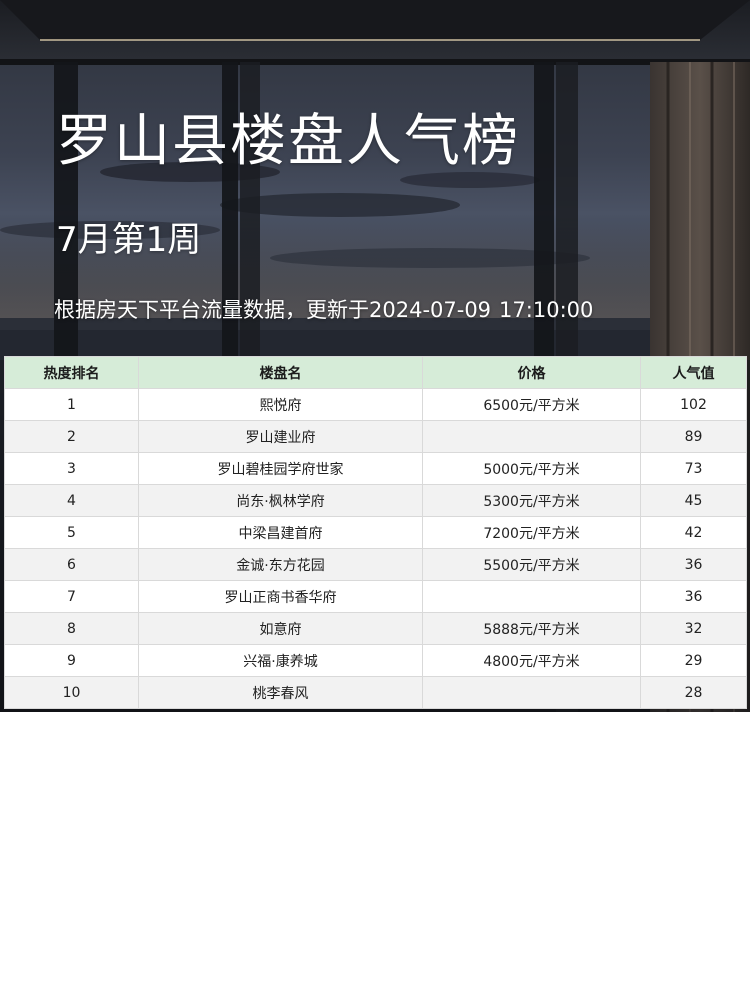 This screenshot has height=1000, width=750. I want to click on rank-cell: 9, so click(71, 660).